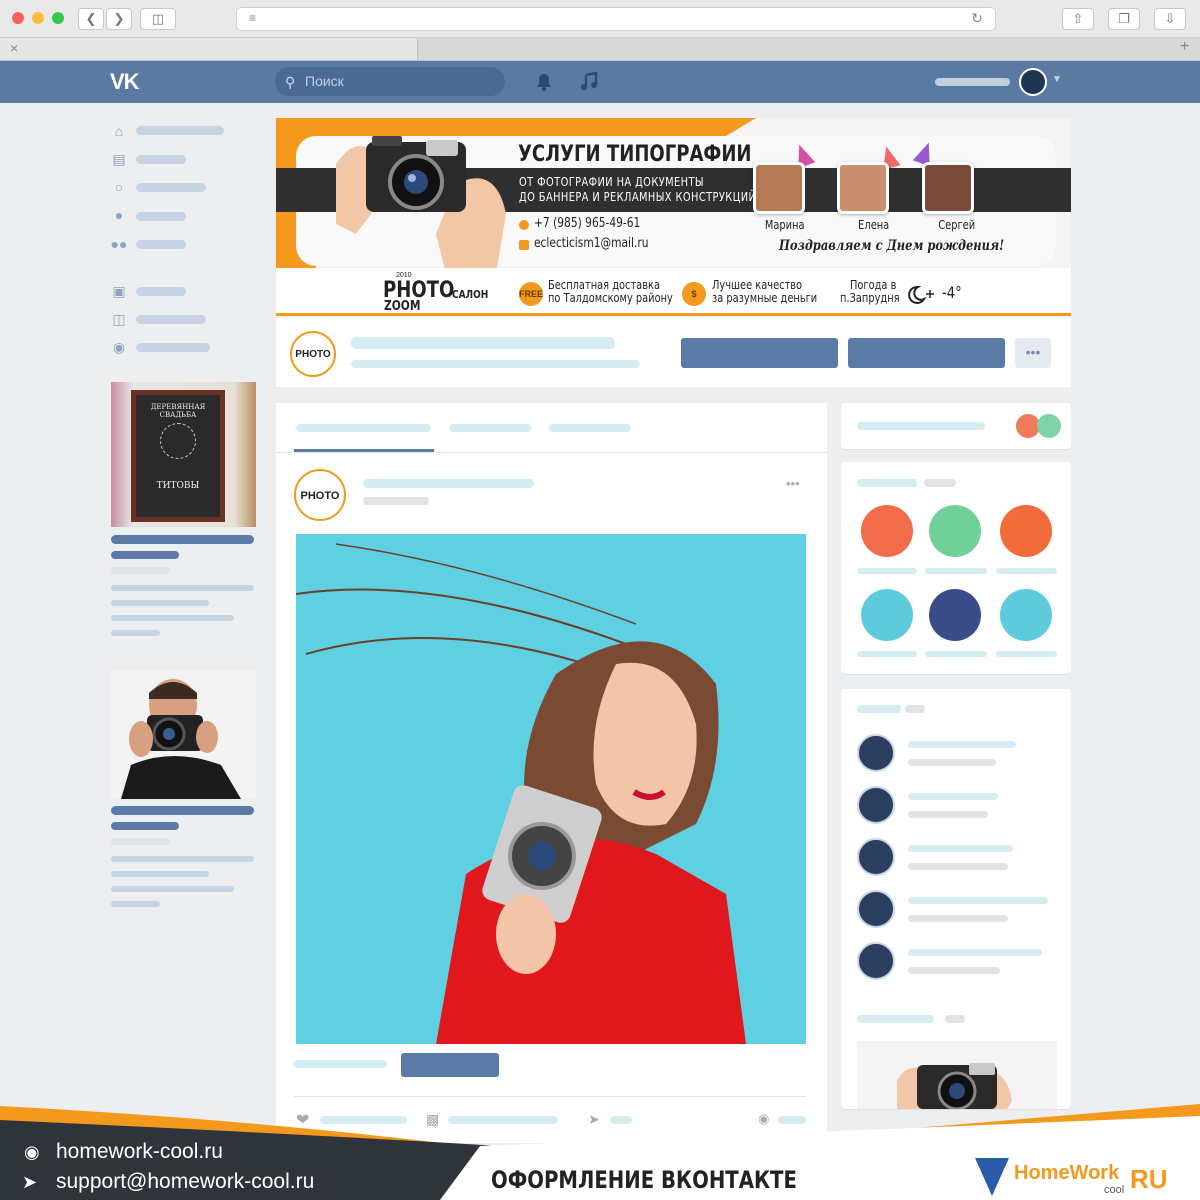 Image resolution: width=1200 pixels, height=1200 pixels. I want to click on more-options-button: •••, so click(1033, 353).